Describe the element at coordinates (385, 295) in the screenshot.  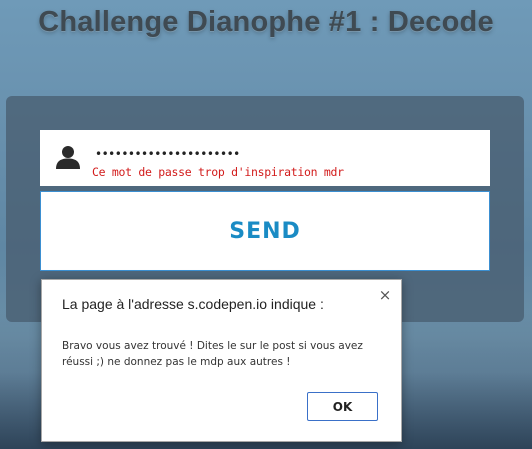
I see `close-icon: ×` at that location.